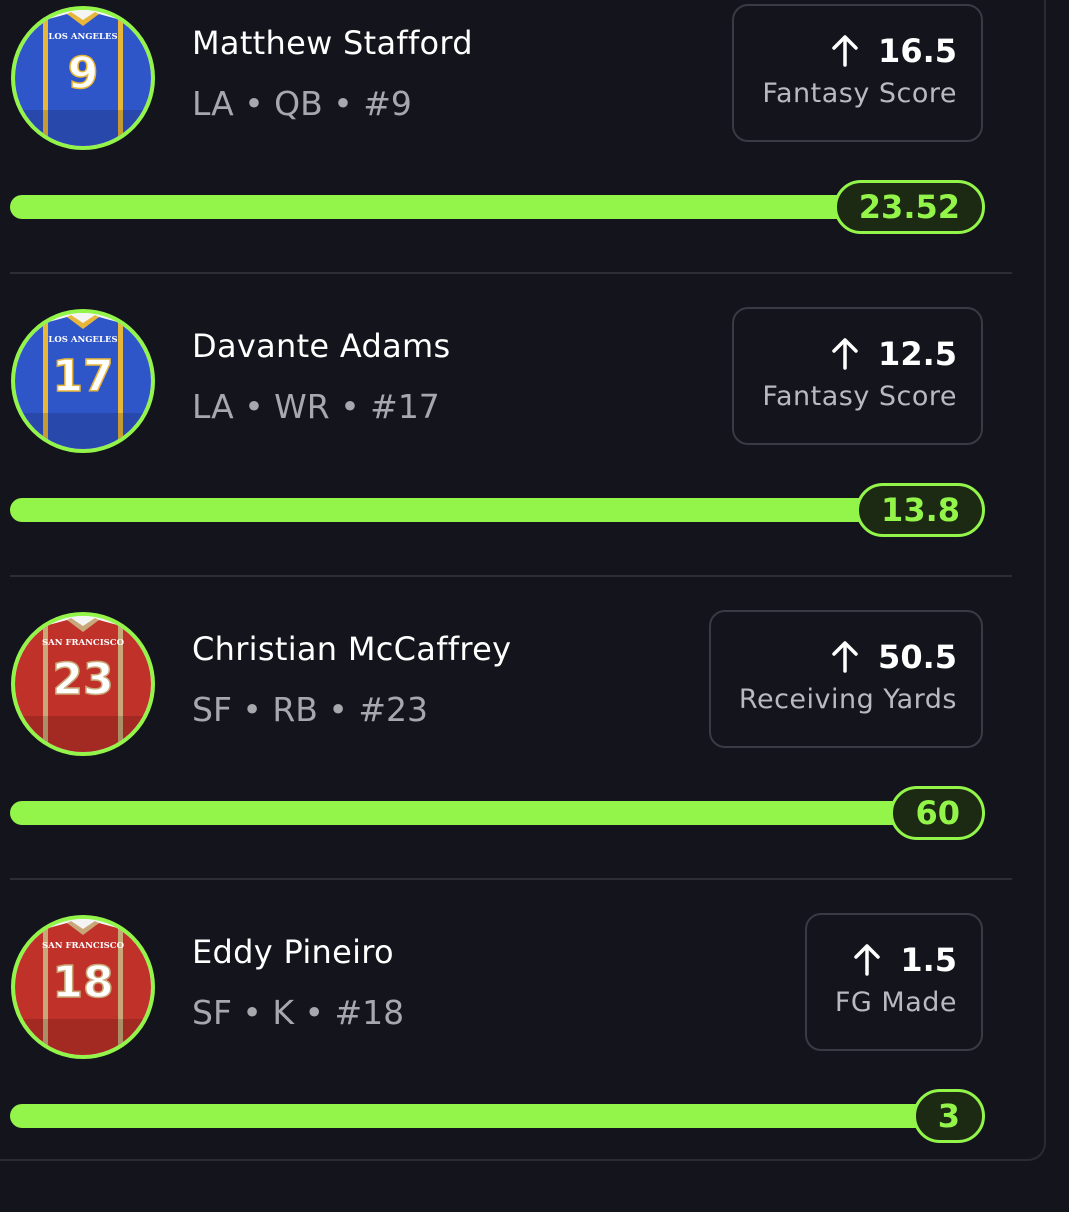  I want to click on projection-label: Receiving Yards, so click(847, 699).